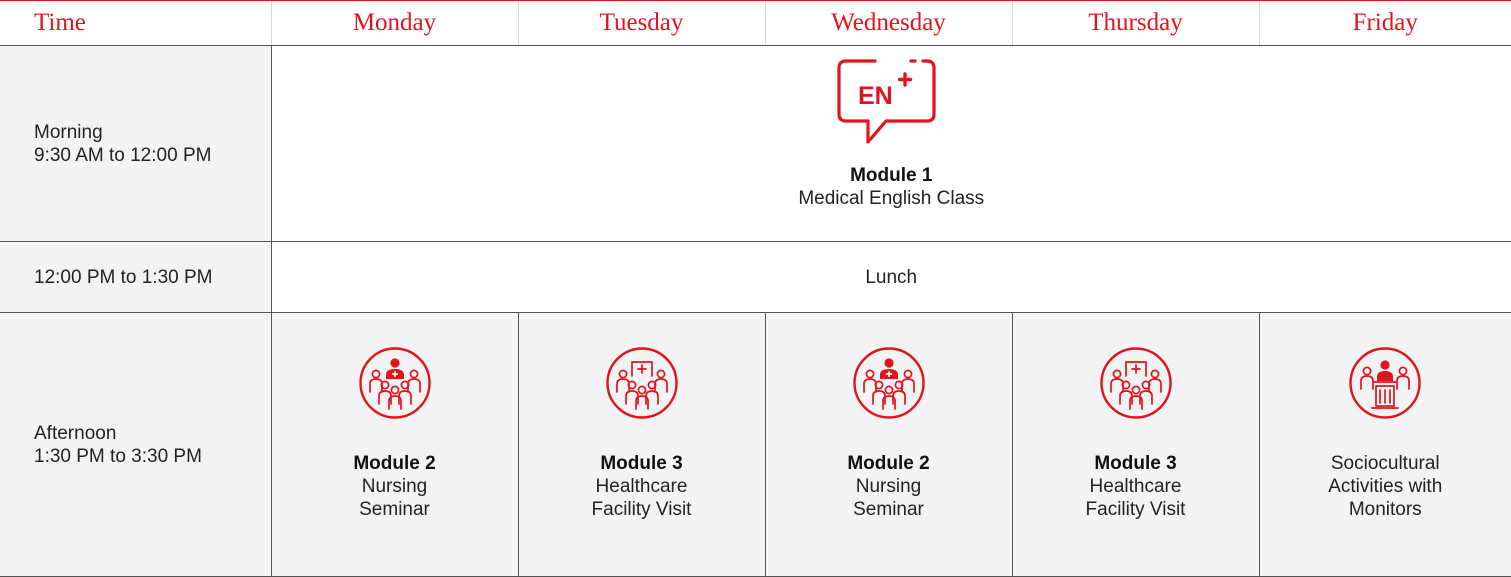 This screenshot has height=577, width=1511. Describe the element at coordinates (395, 463) in the screenshot. I see `monday-module-label: Module 2` at that location.